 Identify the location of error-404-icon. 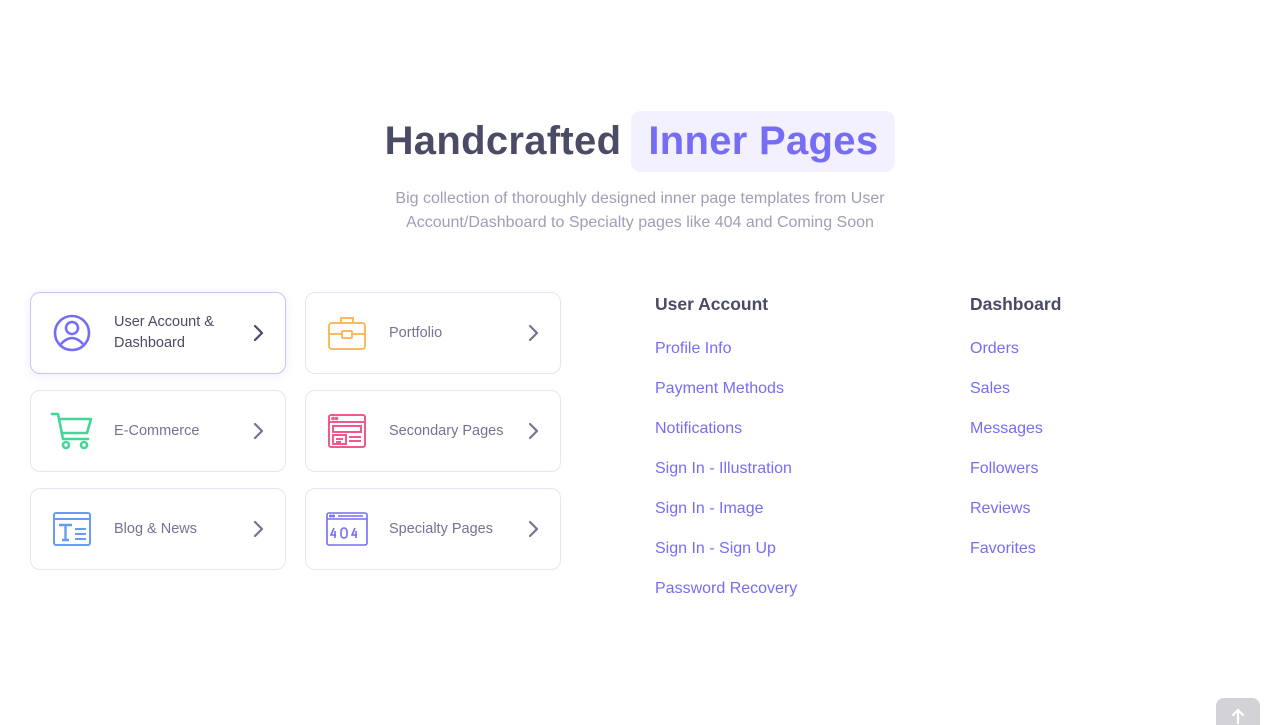
(347, 529).